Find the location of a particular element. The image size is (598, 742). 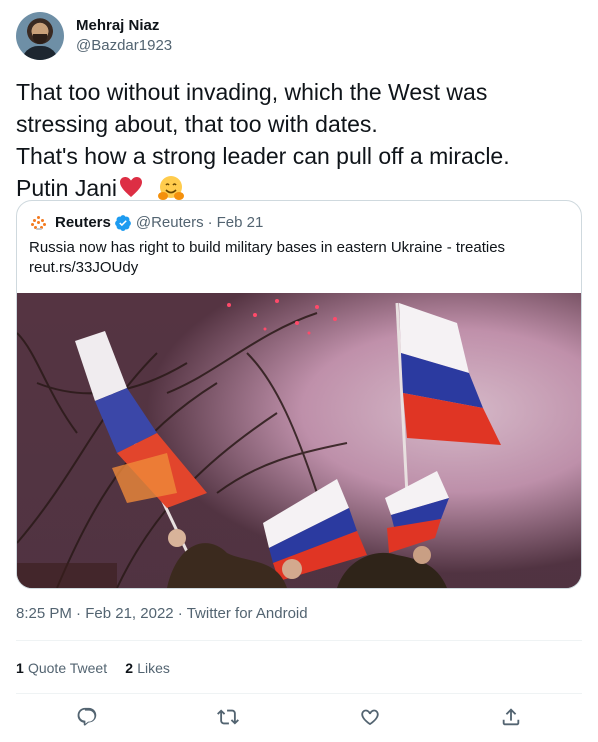

hugging-face-icon is located at coordinates (171, 188).